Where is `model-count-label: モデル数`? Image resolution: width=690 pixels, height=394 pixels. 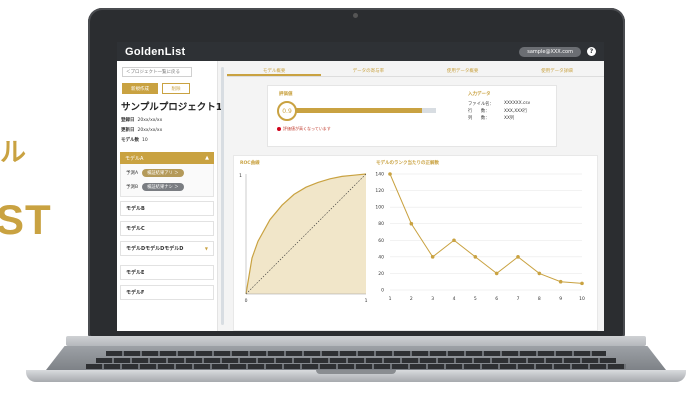
model-count-label: モデル数 is located at coordinates (130, 140).